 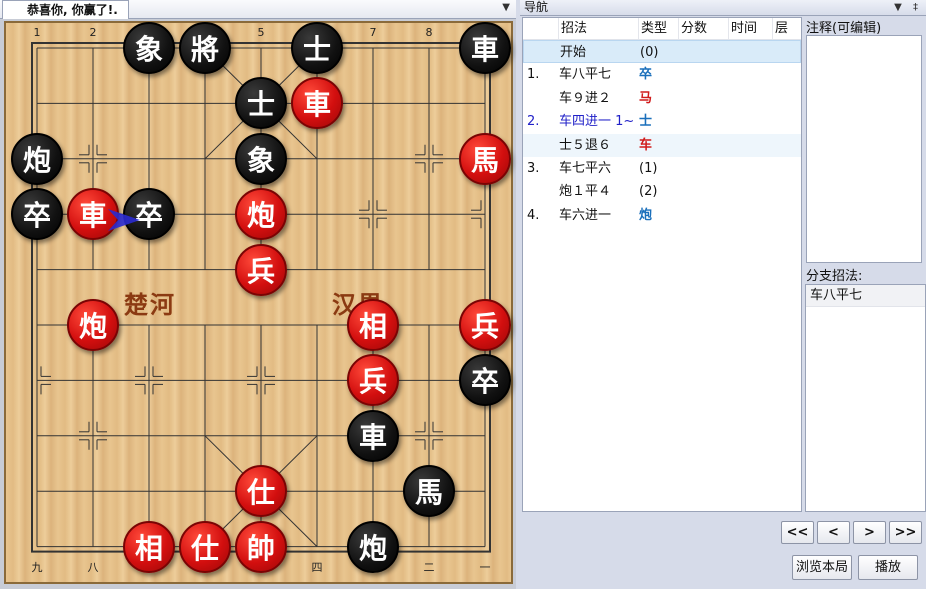 I want to click on move-row: 开始 (0), so click(x=662, y=52).